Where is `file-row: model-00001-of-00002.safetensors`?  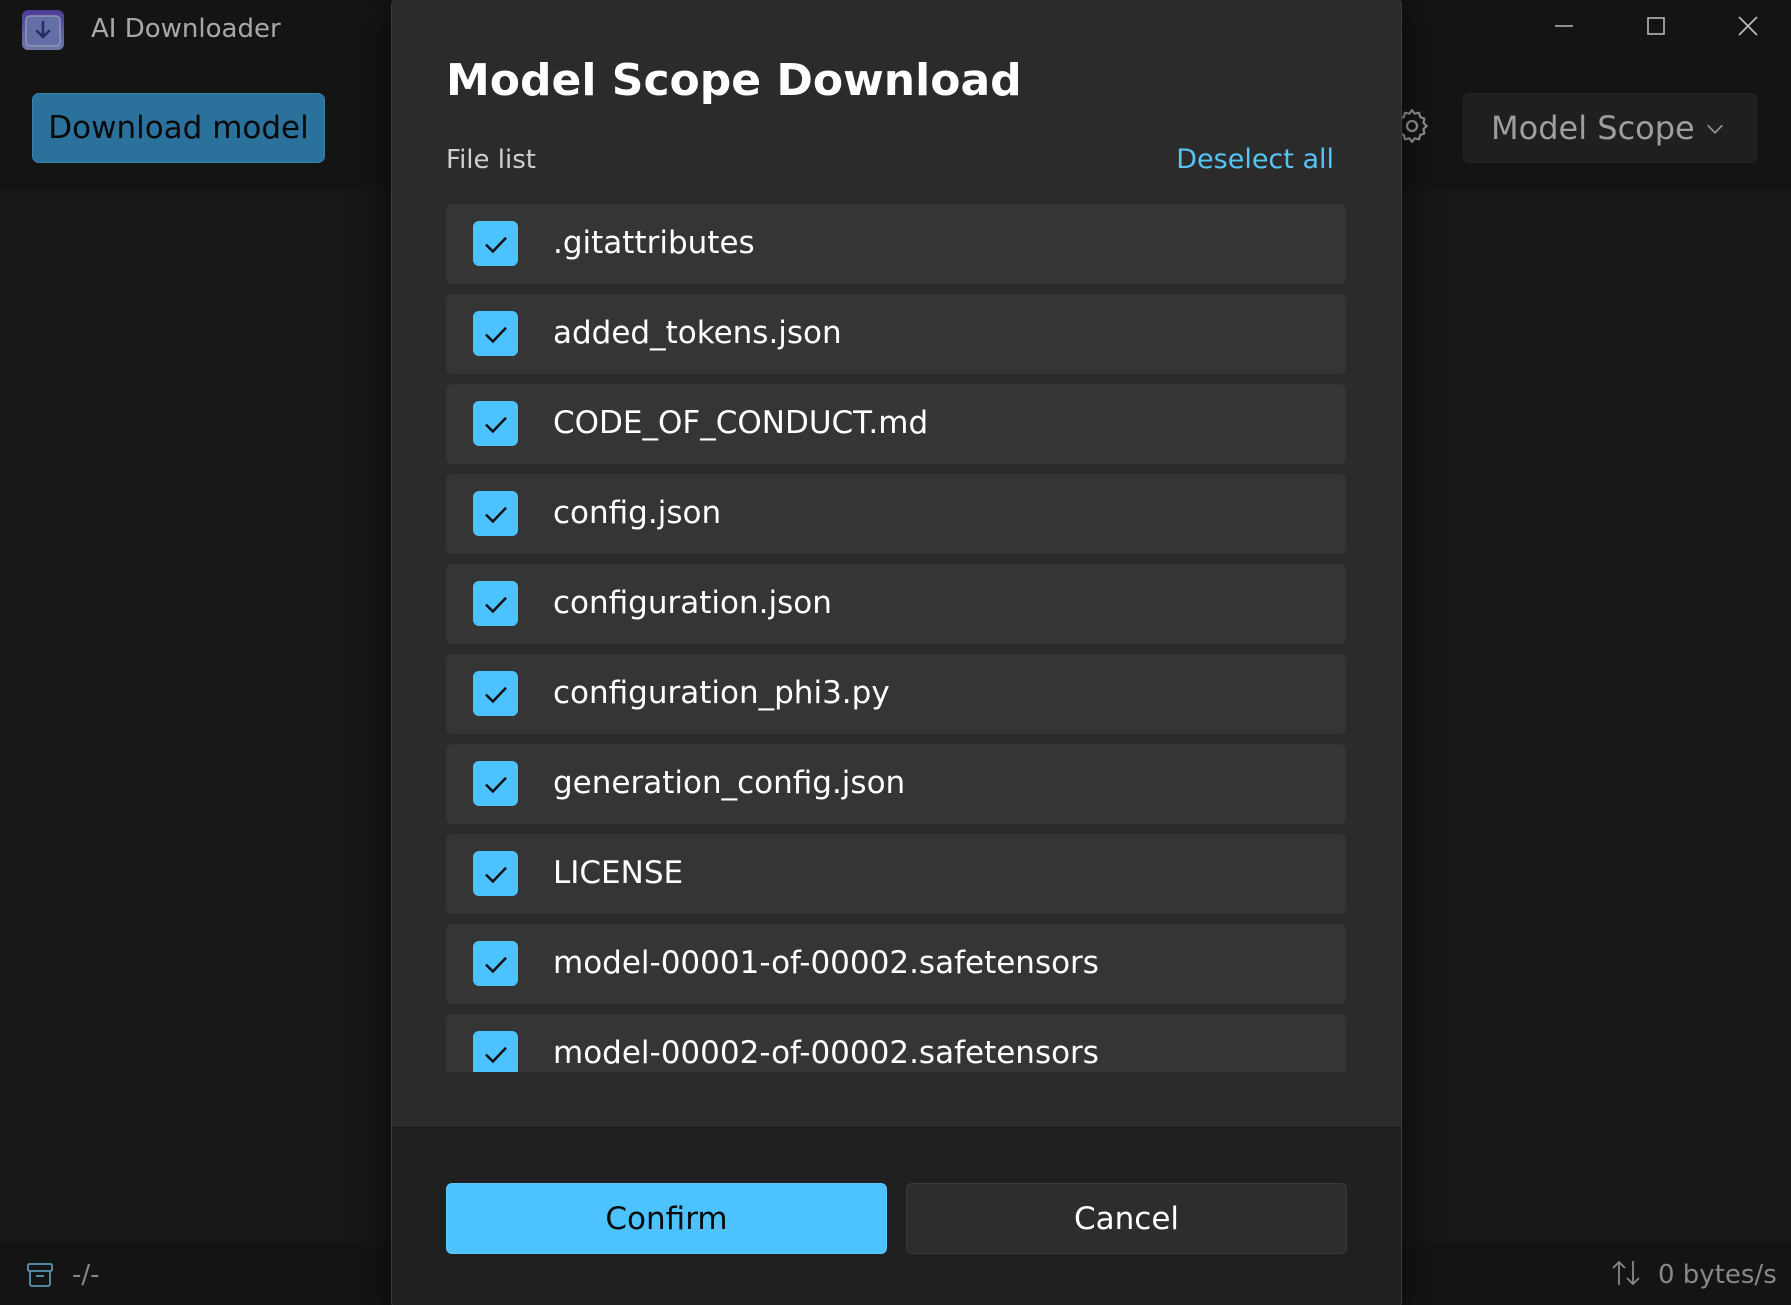 file-row: model-00001-of-00002.safetensors is located at coordinates (896, 964).